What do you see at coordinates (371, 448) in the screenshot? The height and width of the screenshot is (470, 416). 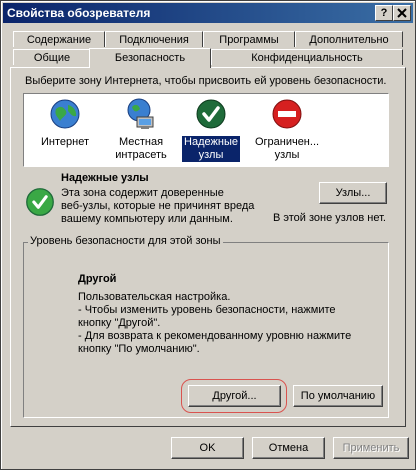 I see `apply-button: Применить` at bounding box center [371, 448].